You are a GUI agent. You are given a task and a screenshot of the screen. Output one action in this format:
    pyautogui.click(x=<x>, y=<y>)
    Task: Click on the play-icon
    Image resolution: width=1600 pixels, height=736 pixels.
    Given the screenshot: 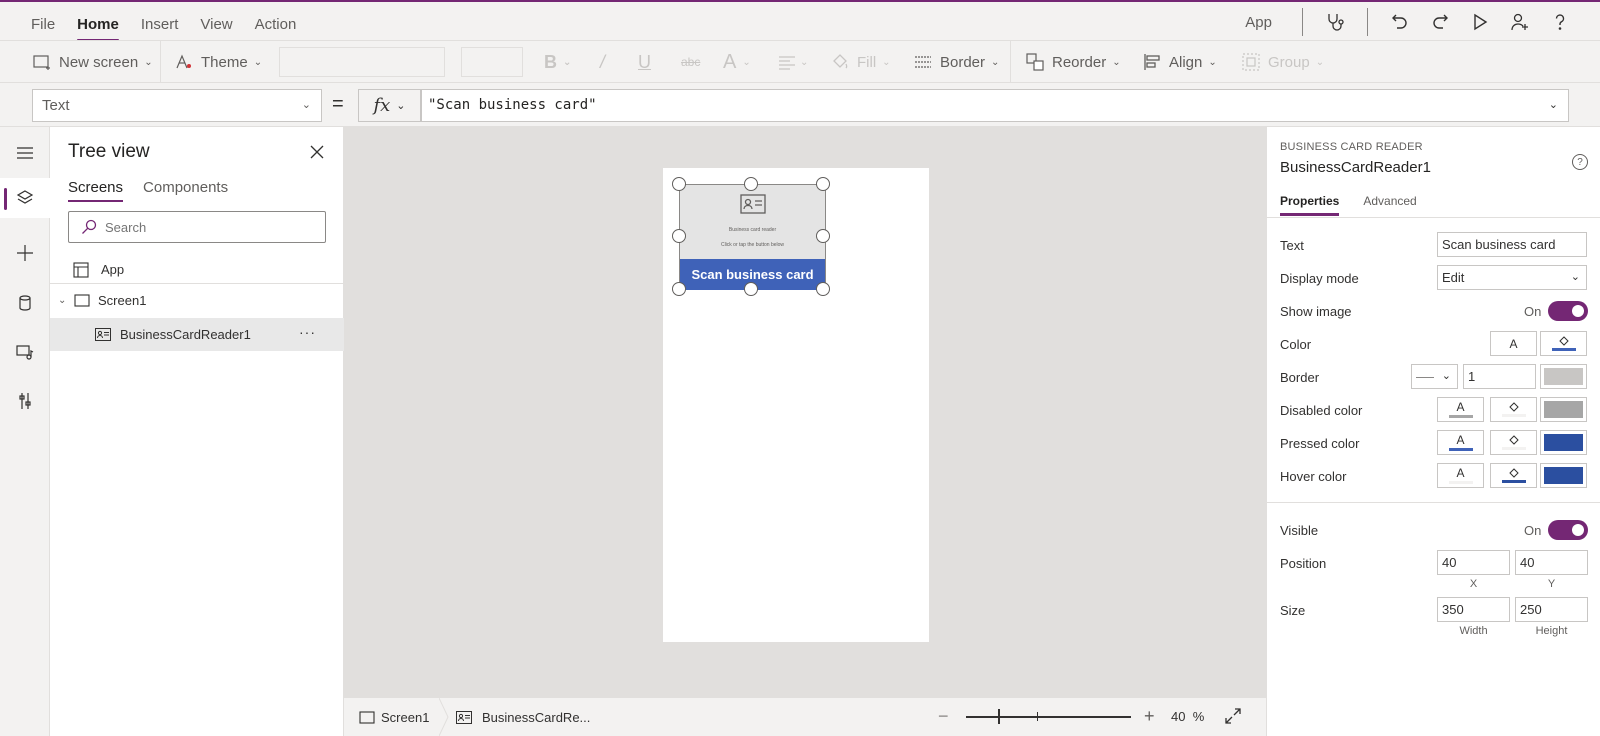 What is the action you would take?
    pyautogui.click(x=1480, y=22)
    